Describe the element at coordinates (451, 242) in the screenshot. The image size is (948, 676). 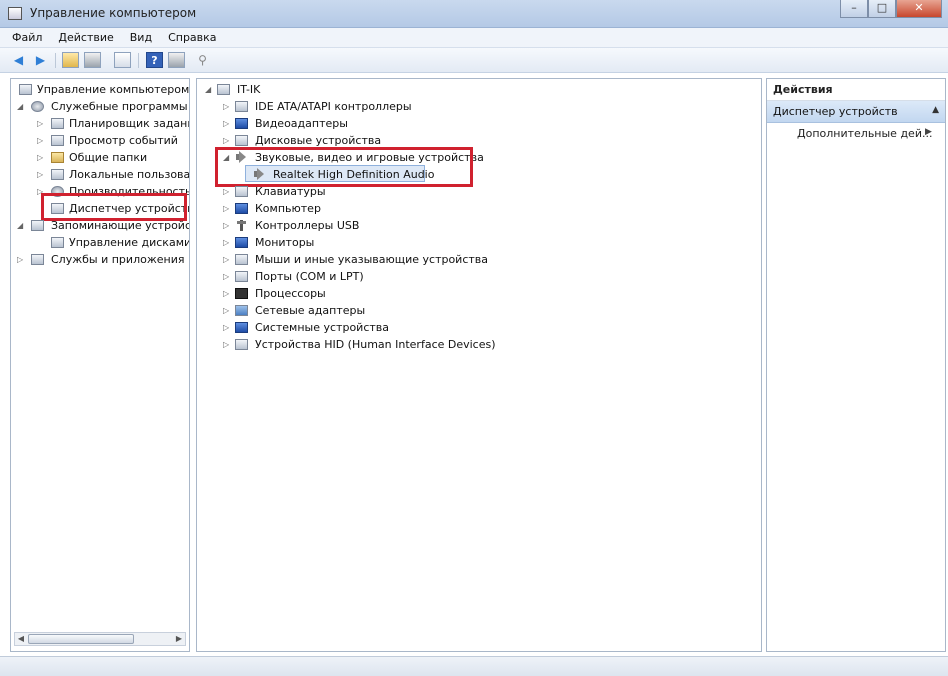
I see `device-category: ▷ Мониторы` at that location.